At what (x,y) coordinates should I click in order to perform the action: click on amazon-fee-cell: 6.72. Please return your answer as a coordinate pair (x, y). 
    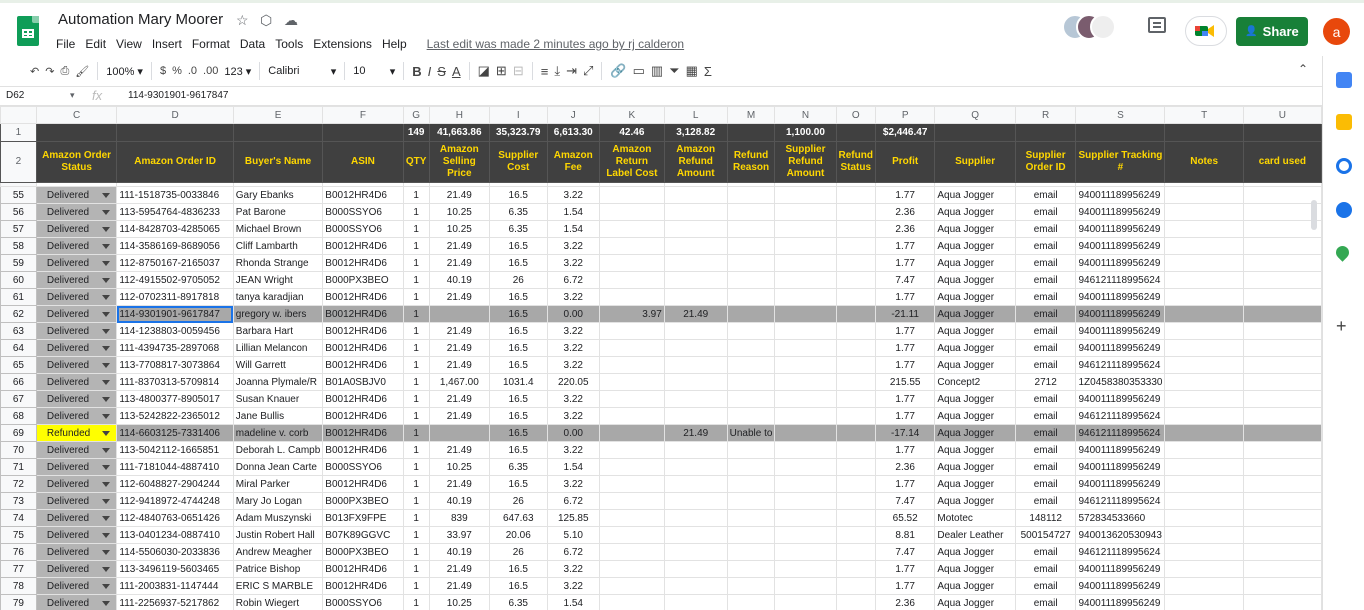
    Looking at the image, I should click on (573, 280).